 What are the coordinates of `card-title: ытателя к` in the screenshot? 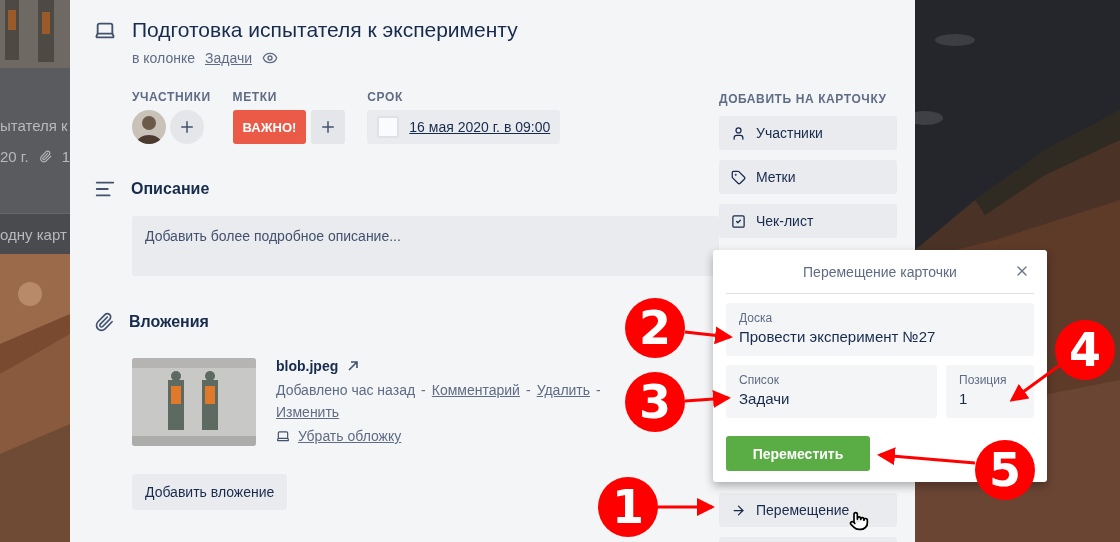 It's located at (34, 125).